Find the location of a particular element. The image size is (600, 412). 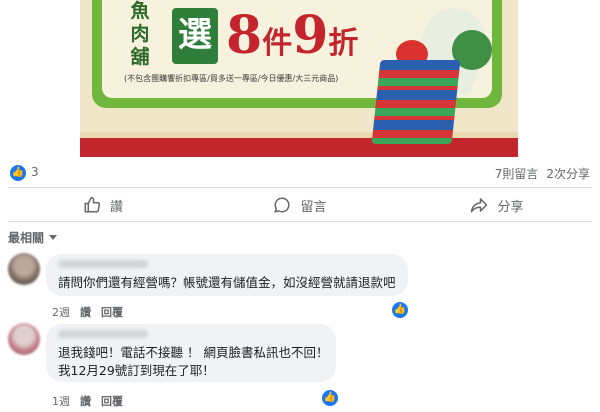

banner-red-stripe is located at coordinates (299, 147).